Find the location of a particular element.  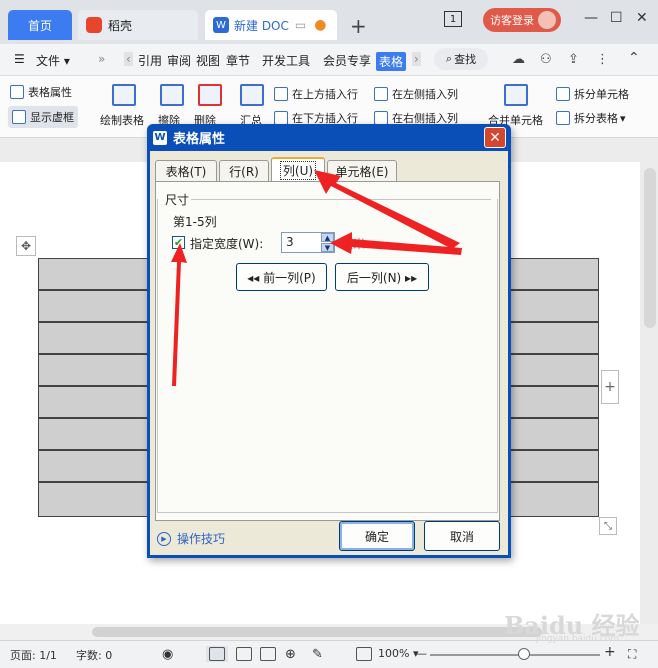

tab-home: 首页 is located at coordinates (40, 25).